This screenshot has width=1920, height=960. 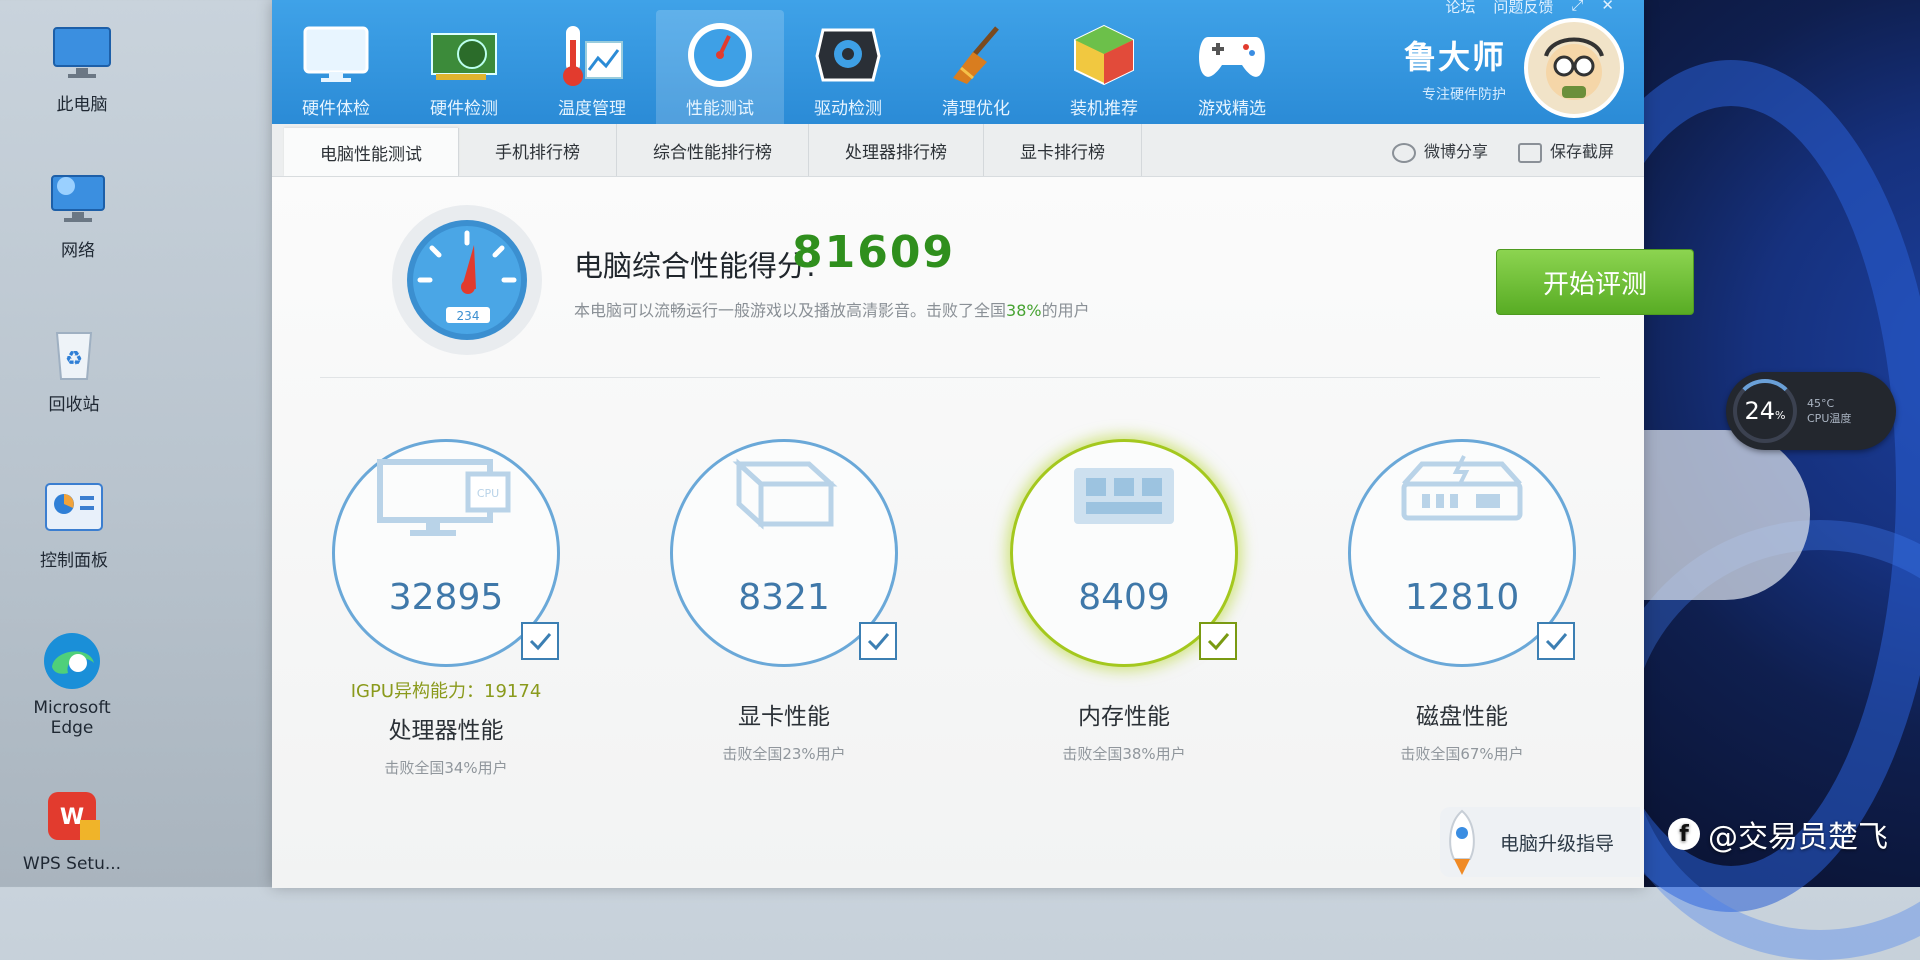 What do you see at coordinates (960, 377) in the screenshot?
I see `summary-divider` at bounding box center [960, 377].